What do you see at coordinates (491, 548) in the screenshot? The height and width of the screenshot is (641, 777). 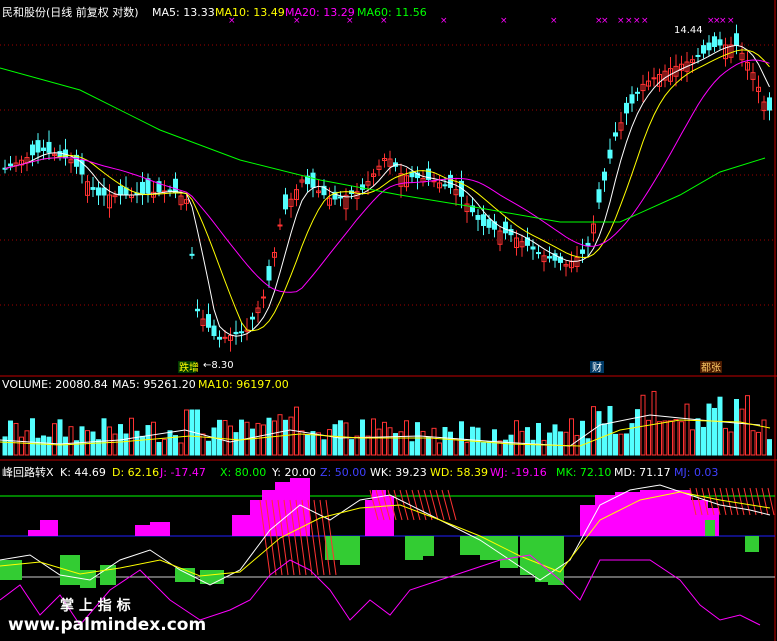 I see `indicator-down-bar` at bounding box center [491, 548].